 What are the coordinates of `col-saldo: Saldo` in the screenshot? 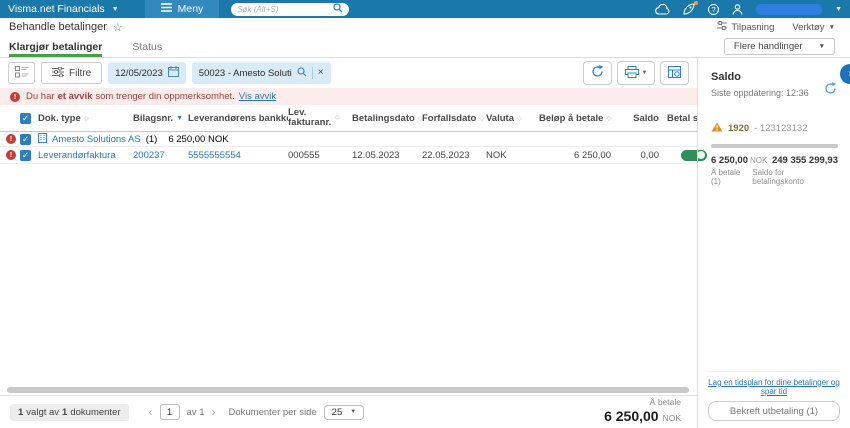 It's located at (643, 118).